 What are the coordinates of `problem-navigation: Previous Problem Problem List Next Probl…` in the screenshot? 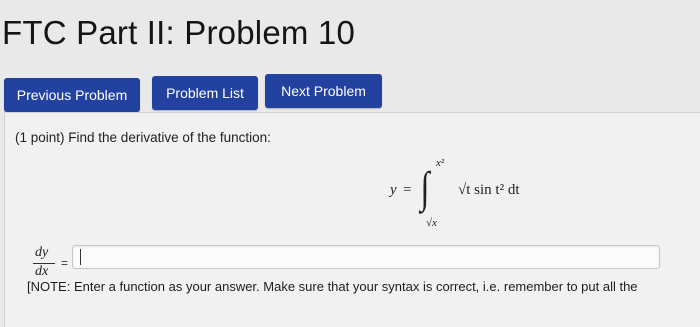 It's located at (352, 93).